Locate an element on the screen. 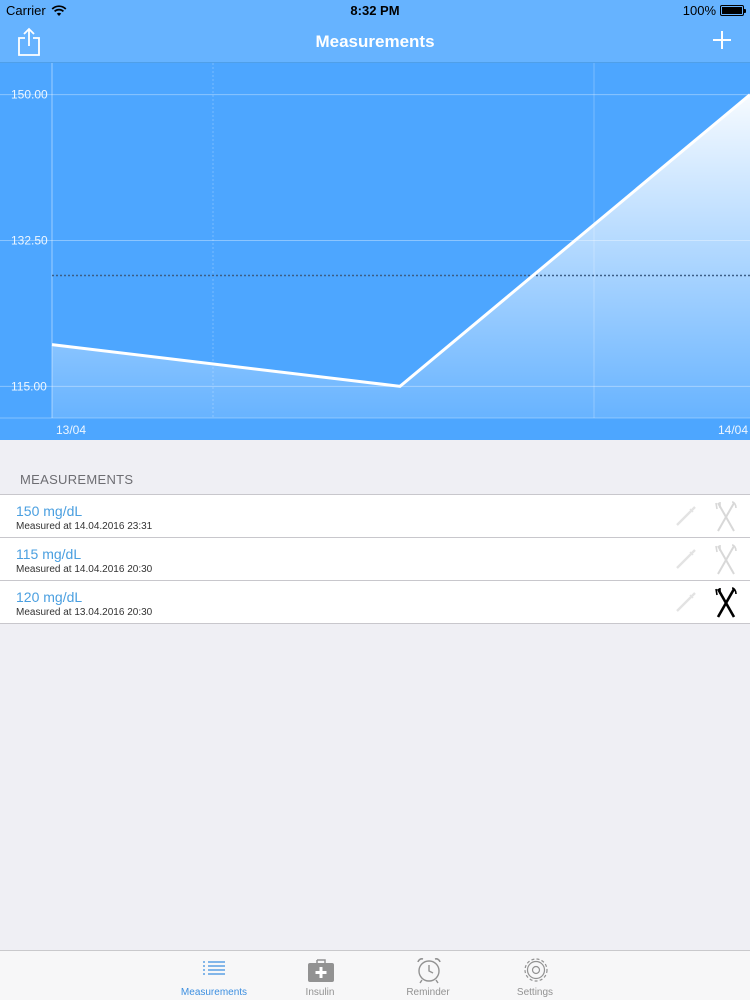 The image size is (750, 1000). page-title: Measurements is located at coordinates (375, 41).